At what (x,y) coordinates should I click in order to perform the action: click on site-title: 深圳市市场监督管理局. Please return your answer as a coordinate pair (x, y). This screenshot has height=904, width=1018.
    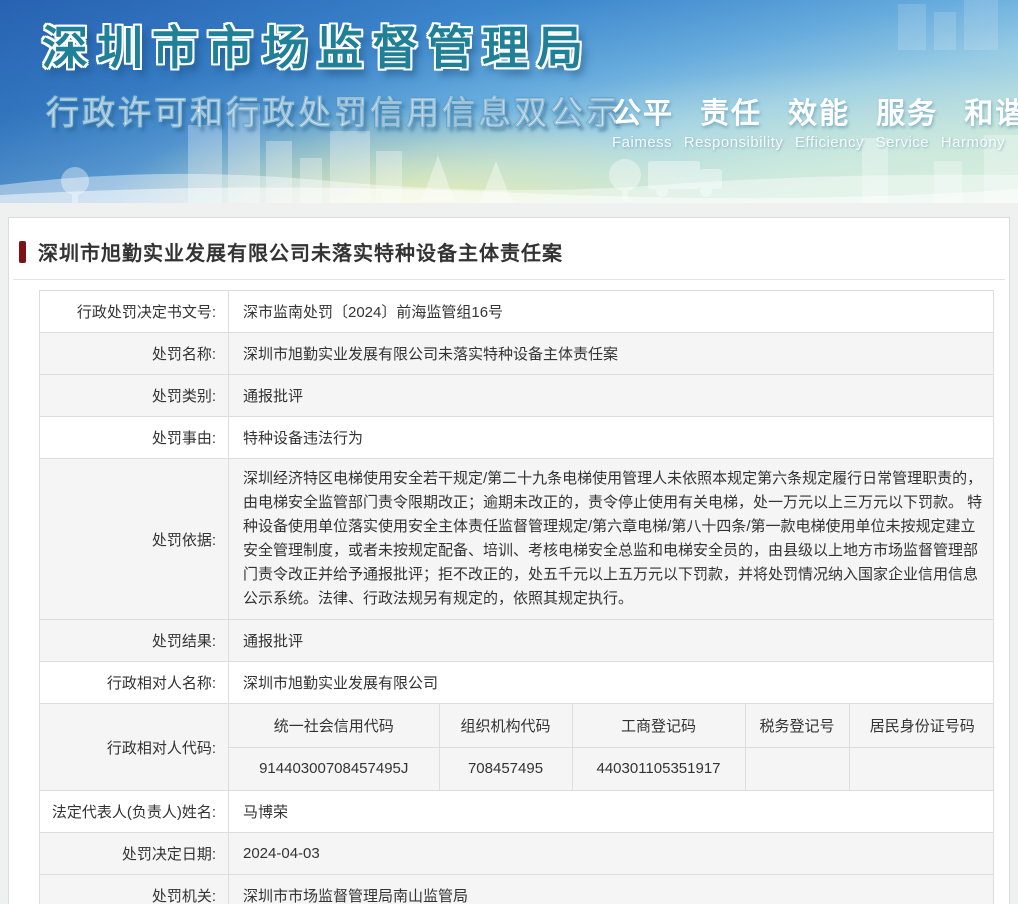
    Looking at the image, I should click on (317, 48).